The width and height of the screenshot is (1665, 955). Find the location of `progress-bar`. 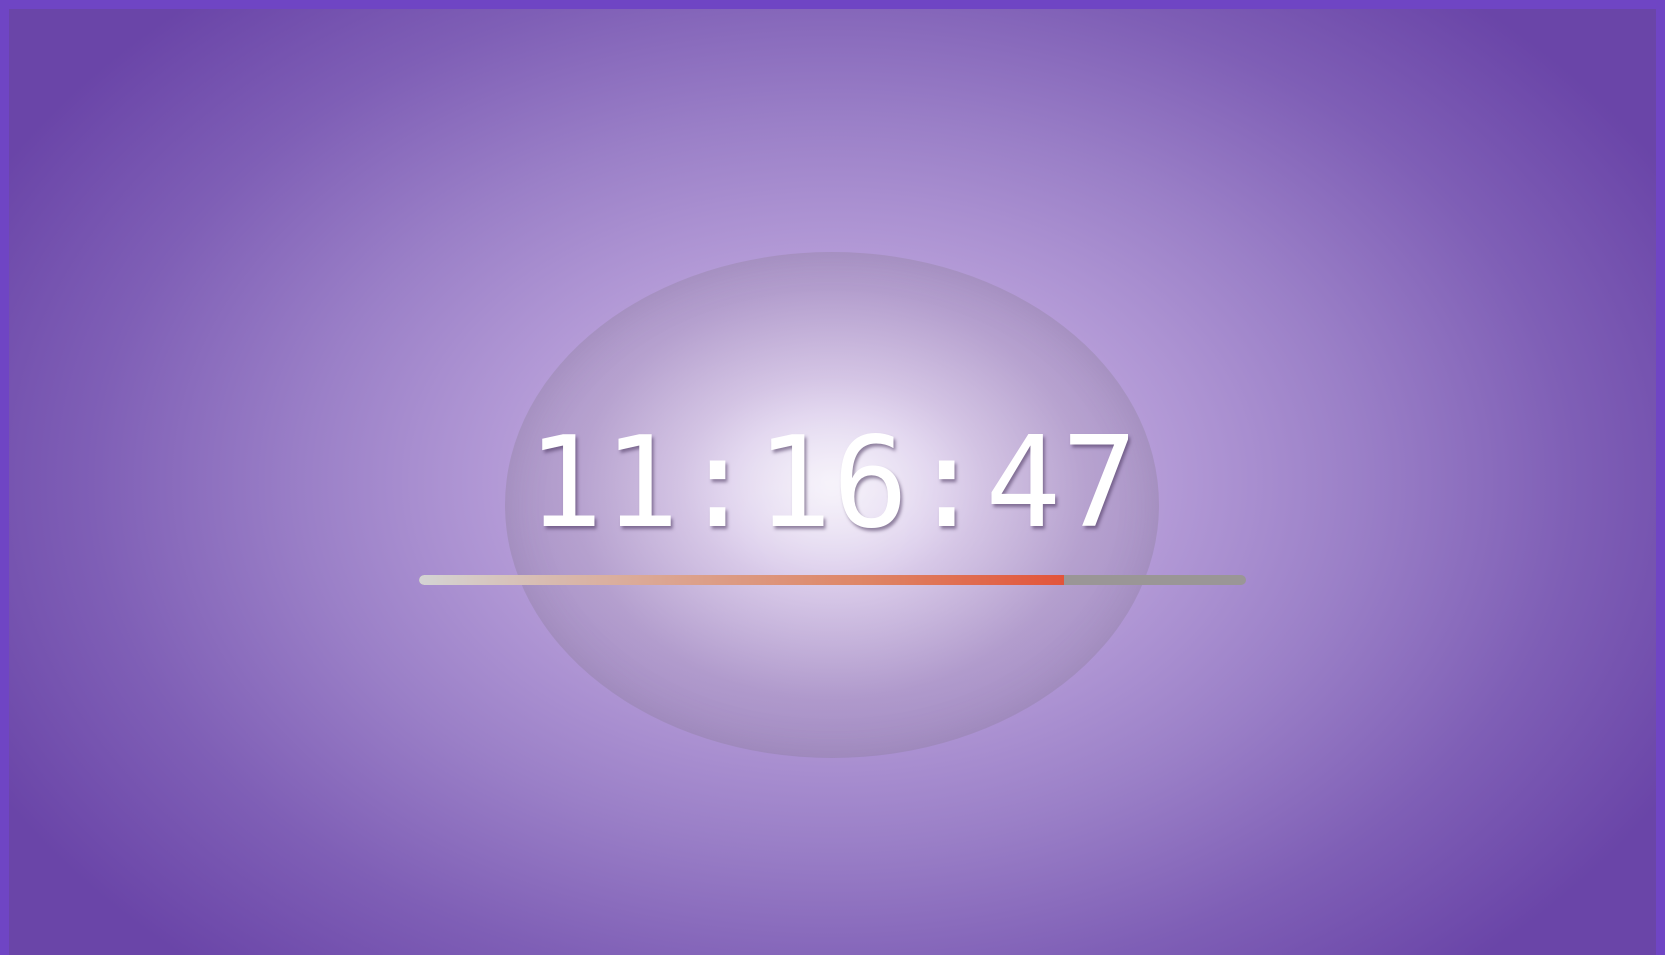

progress-bar is located at coordinates (832, 580).